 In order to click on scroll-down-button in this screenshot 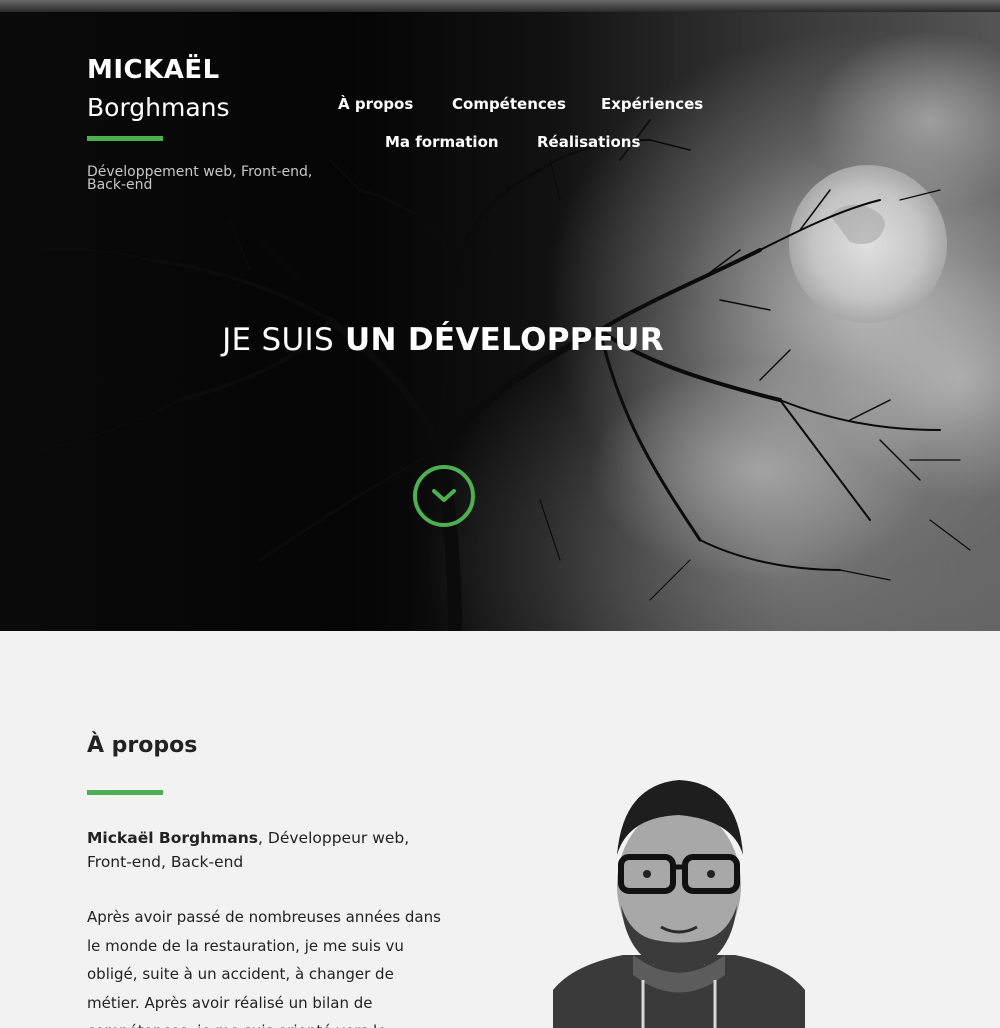, I will do `click(444, 496)`.